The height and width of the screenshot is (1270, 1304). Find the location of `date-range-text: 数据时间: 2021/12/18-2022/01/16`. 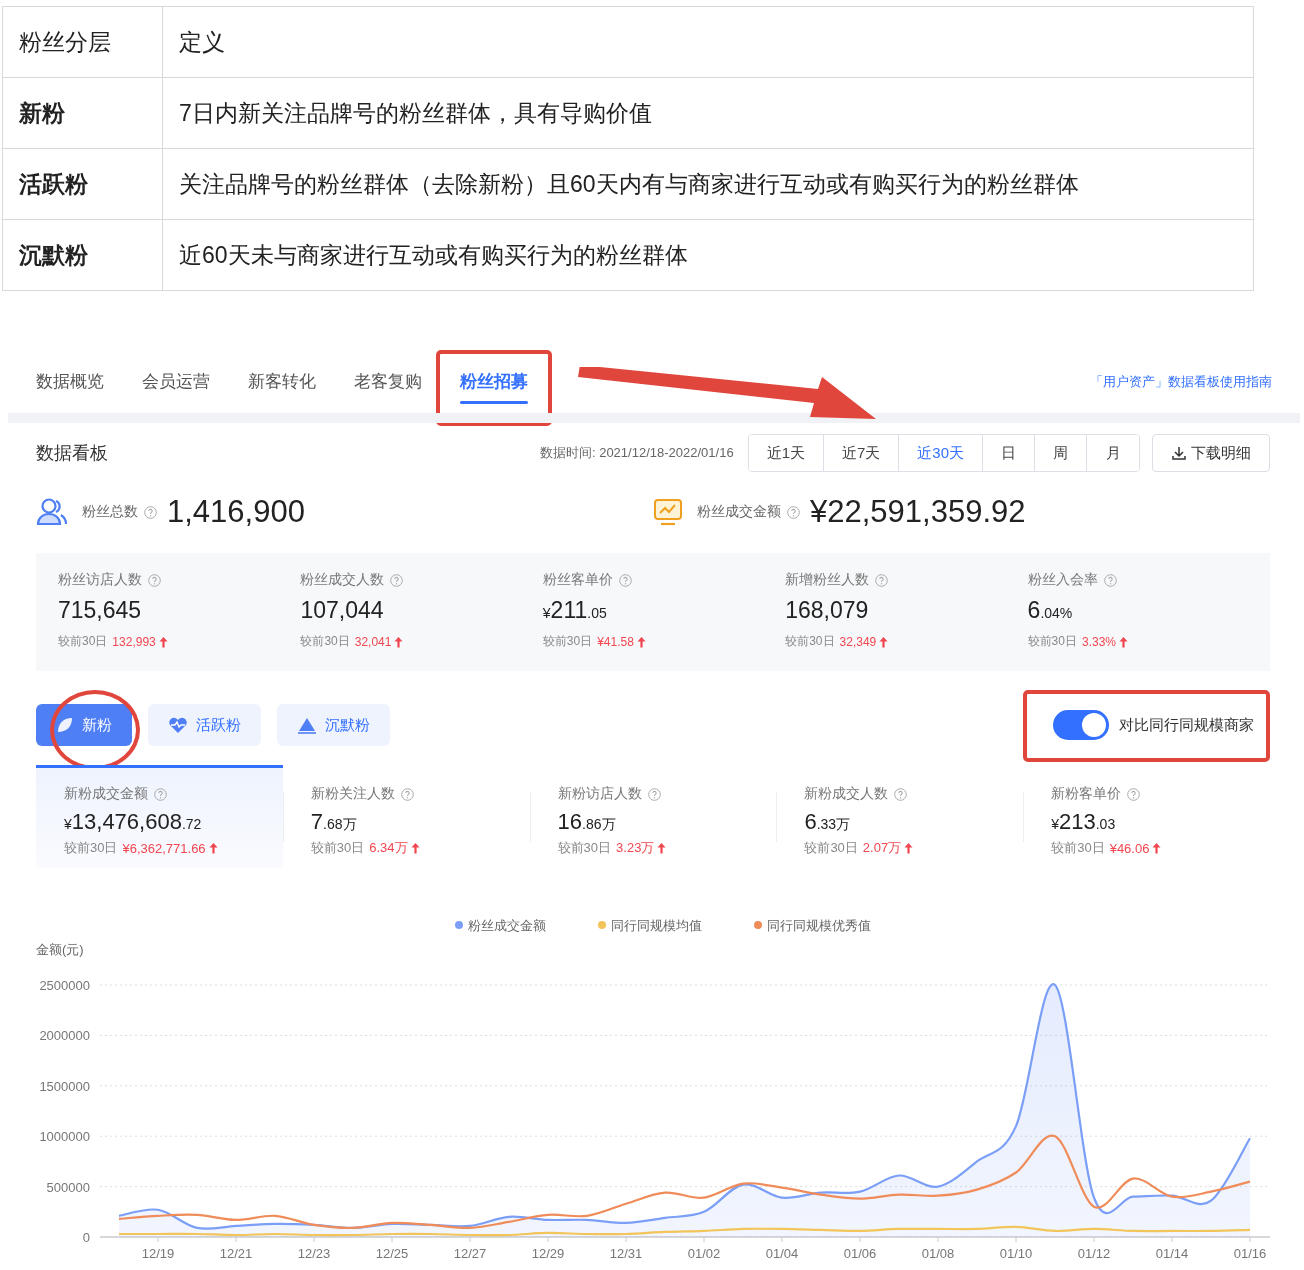

date-range-text: 数据时间: 2021/12/18-2022/01/16 is located at coordinates (636, 453).